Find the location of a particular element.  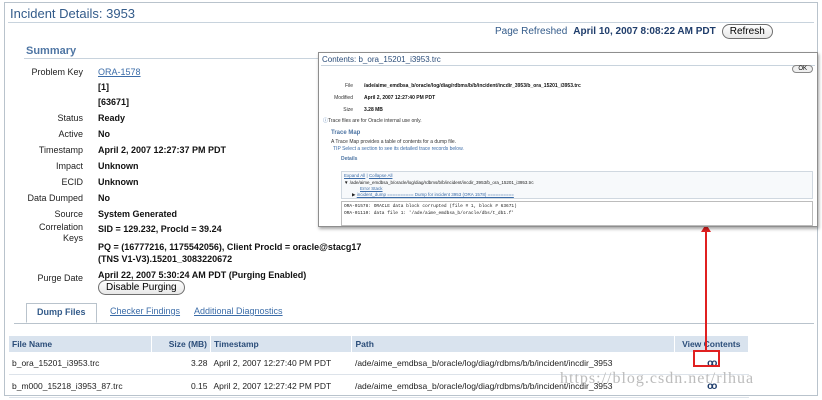

page-title: Incident Details: 3953 is located at coordinates (73, 13).